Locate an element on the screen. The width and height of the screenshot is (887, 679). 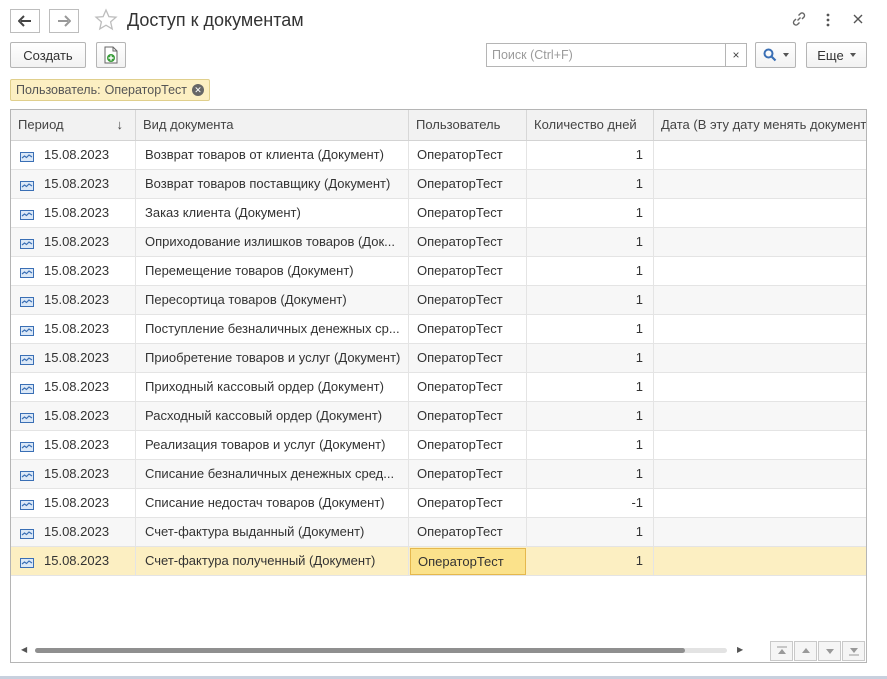
forward-button is located at coordinates (64, 21).